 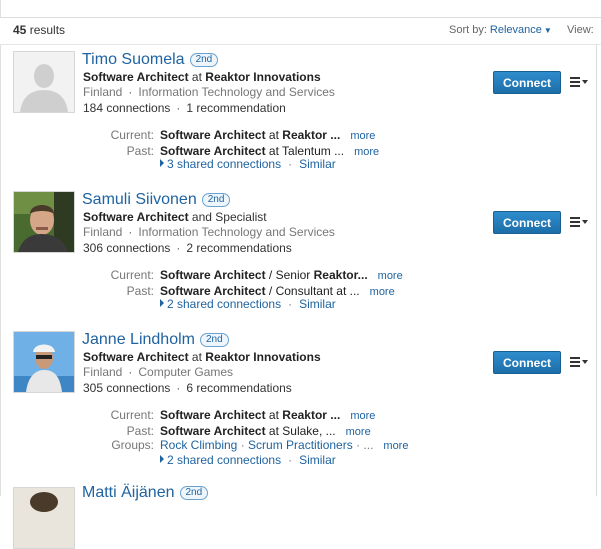 What do you see at coordinates (175, 217) in the screenshot?
I see `headline: Software Architect and Specialist` at bounding box center [175, 217].